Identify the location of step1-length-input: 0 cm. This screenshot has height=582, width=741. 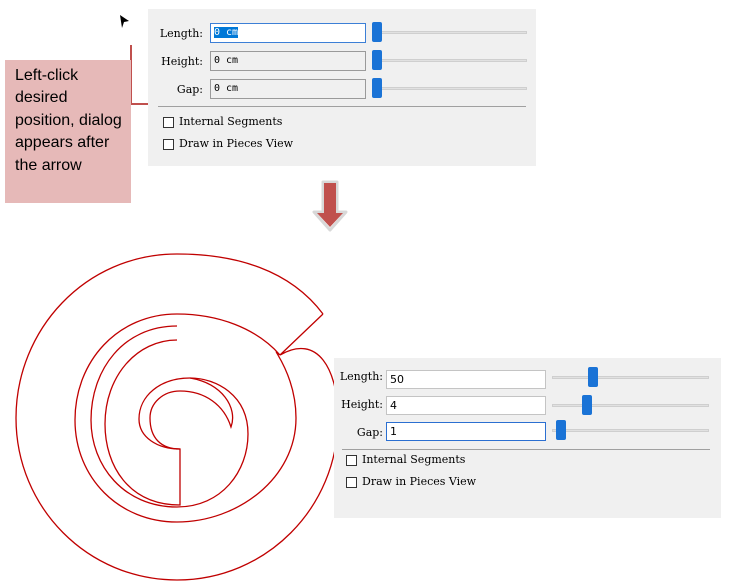
(288, 33).